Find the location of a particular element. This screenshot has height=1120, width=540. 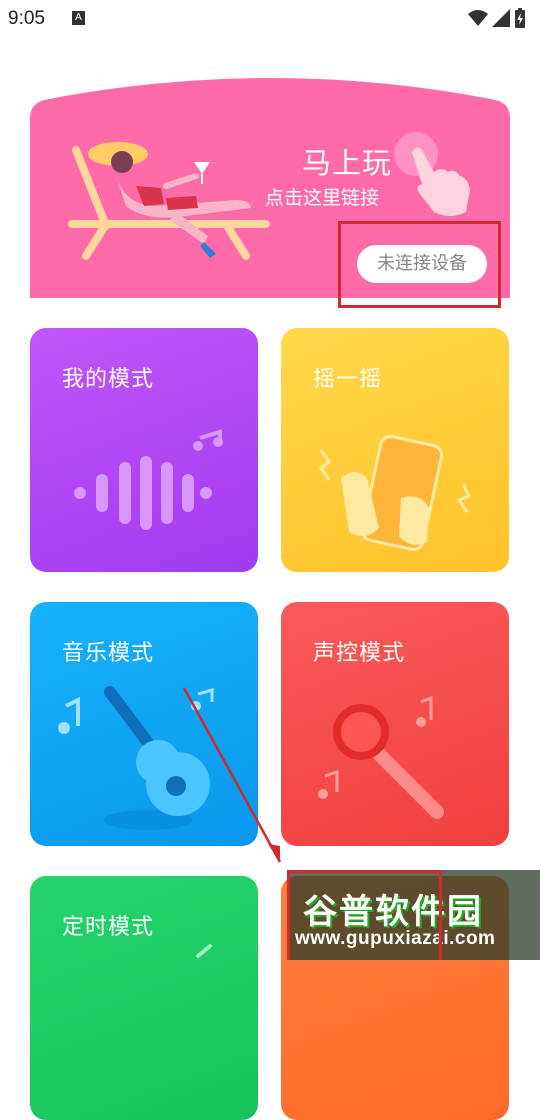

wifi-icon is located at coordinates (478, 18).